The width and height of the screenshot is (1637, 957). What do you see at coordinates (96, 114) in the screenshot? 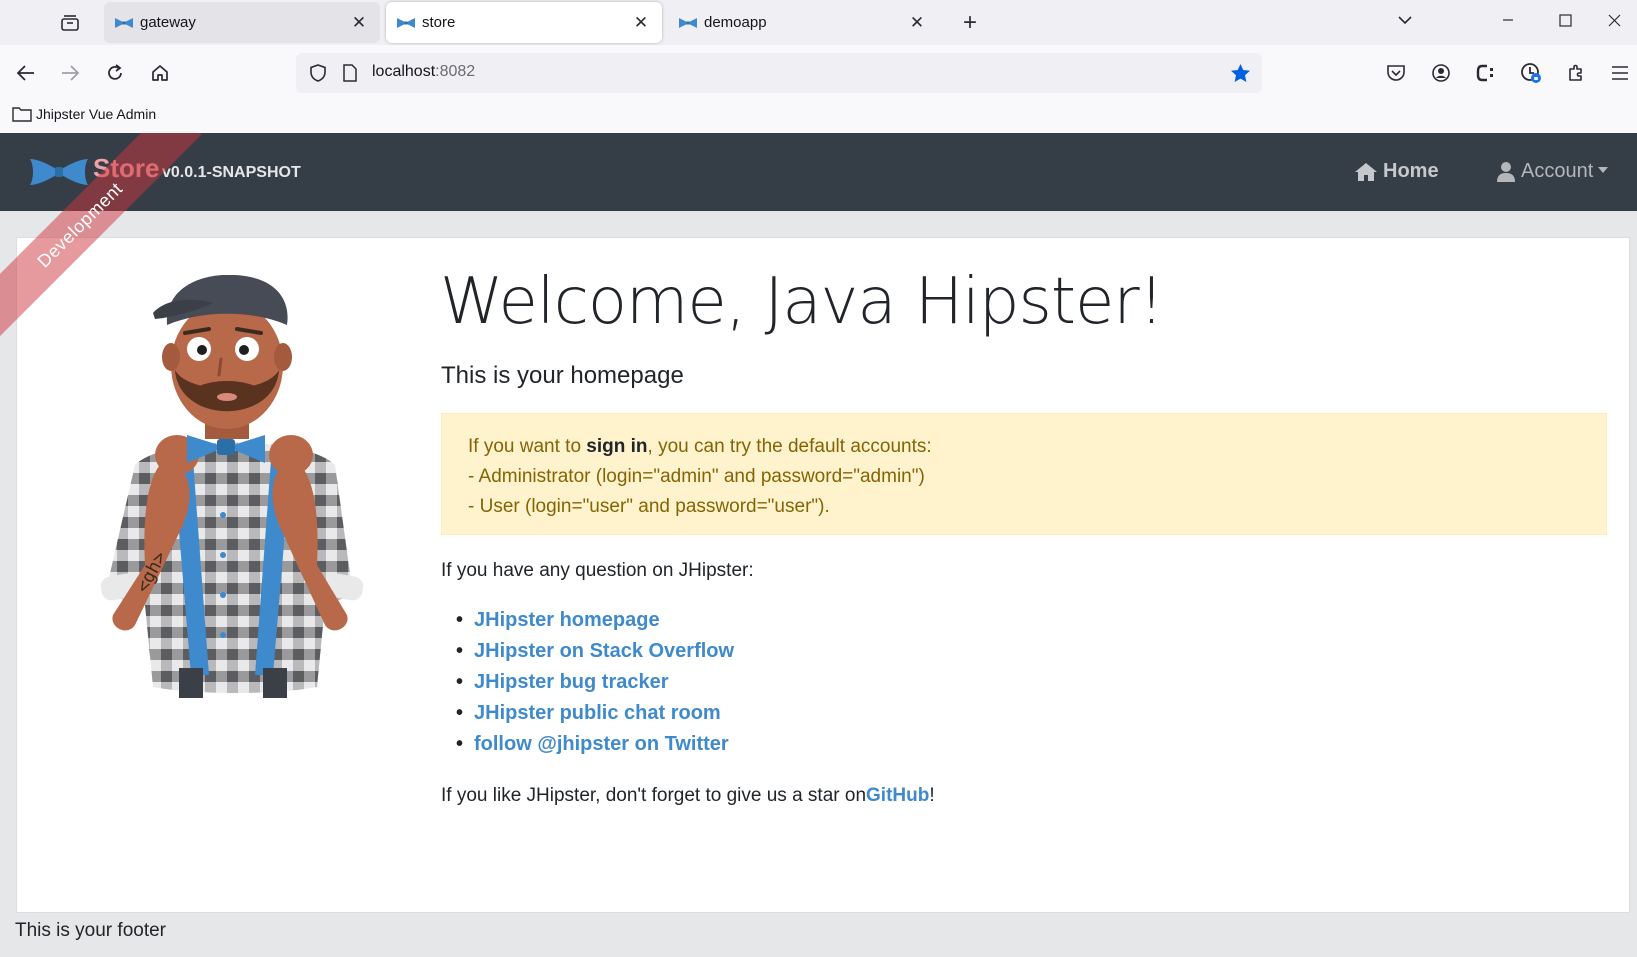
I see `bookmark-label: Jhipster Vue Admin` at bounding box center [96, 114].